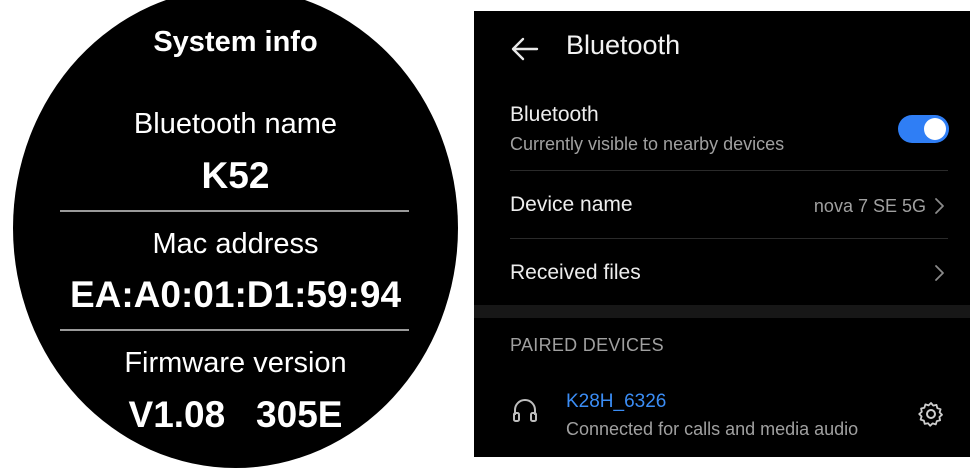 The image size is (970, 468). Describe the element at coordinates (931, 414) in the screenshot. I see `gear-icon` at that location.